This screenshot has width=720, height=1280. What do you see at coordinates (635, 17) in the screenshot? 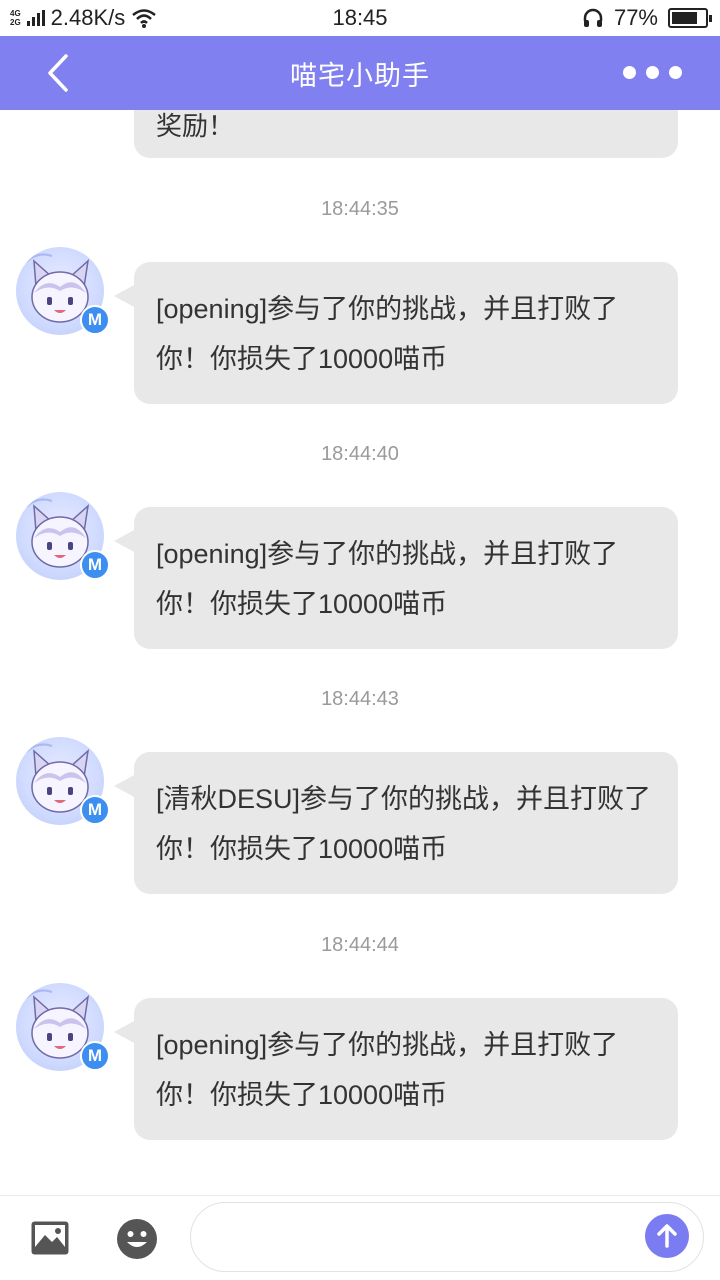
I see `battery-percent: 77%` at bounding box center [635, 17].